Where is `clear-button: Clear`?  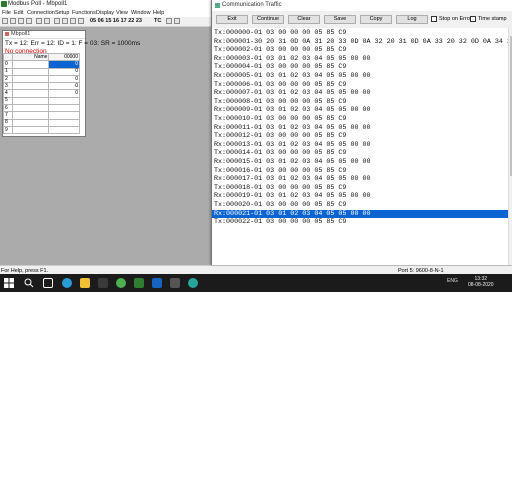 clear-button: Clear is located at coordinates (304, 19).